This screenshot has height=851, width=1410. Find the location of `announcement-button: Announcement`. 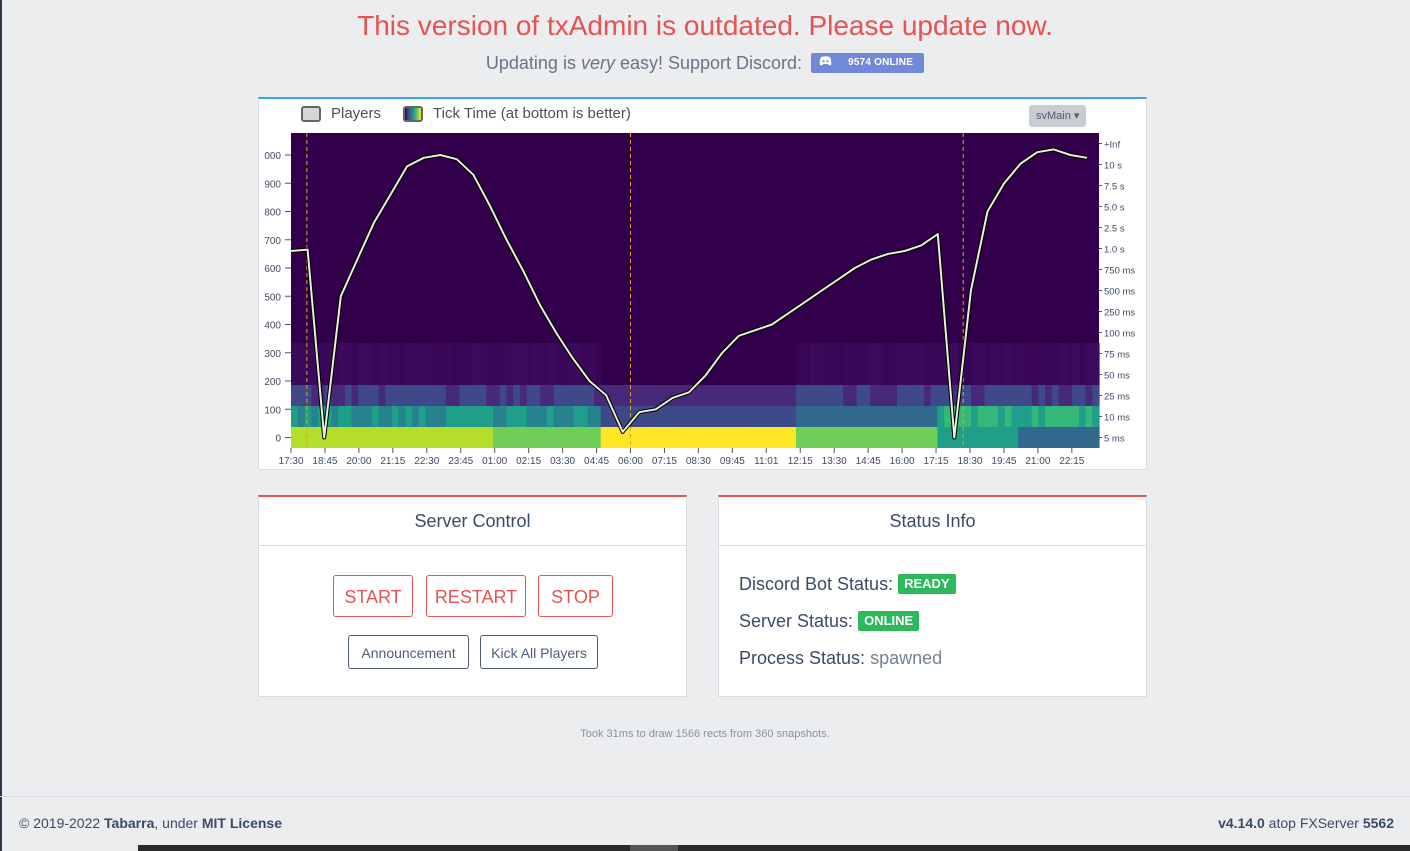

announcement-button: Announcement is located at coordinates (408, 652).